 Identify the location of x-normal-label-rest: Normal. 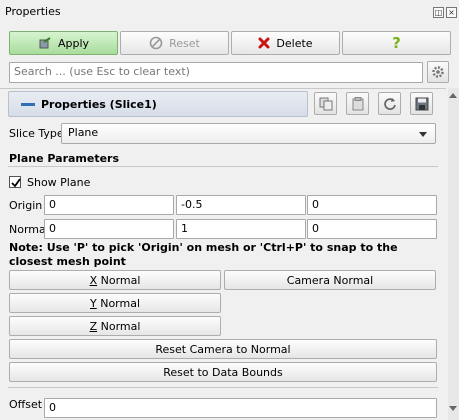
(119, 280).